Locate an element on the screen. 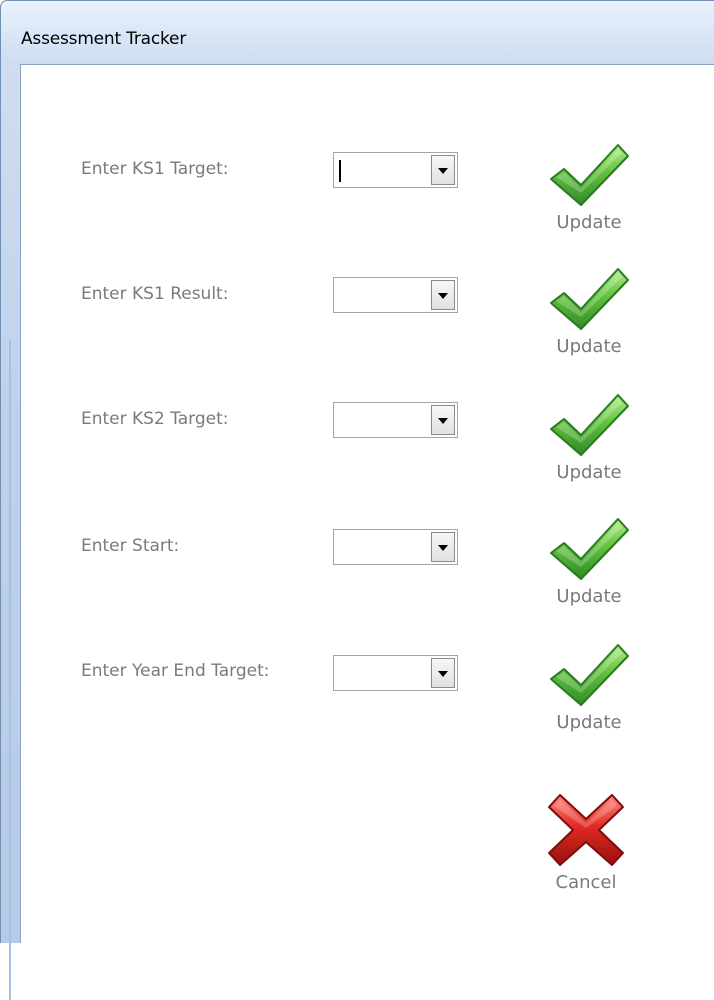  cancel-button: Cancel is located at coordinates (586, 842).